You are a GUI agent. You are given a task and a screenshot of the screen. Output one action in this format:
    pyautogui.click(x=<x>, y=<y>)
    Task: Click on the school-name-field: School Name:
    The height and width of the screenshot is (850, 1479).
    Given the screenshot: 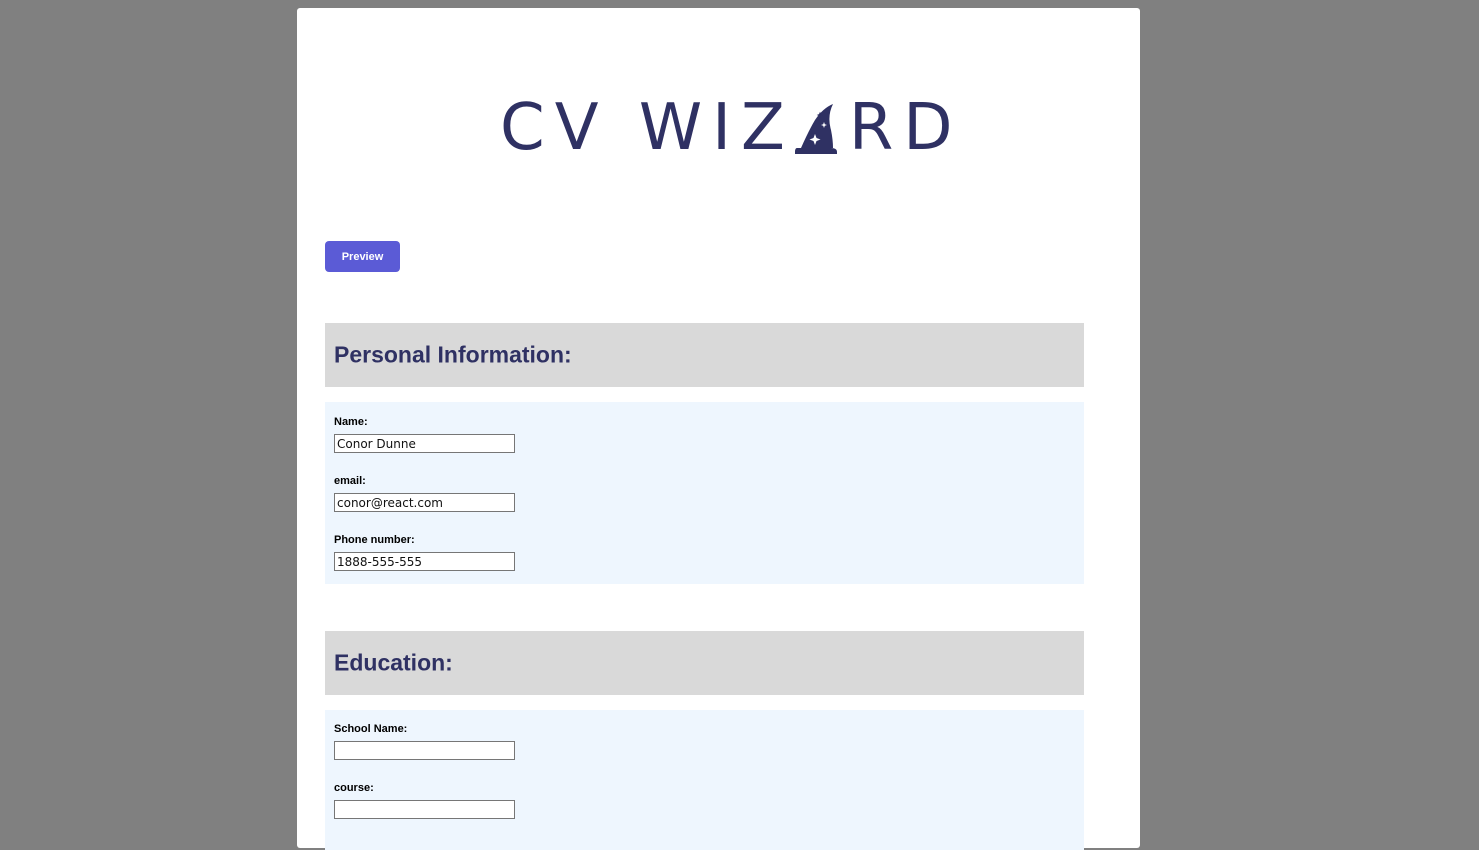 What is the action you would take?
    pyautogui.click(x=424, y=741)
    